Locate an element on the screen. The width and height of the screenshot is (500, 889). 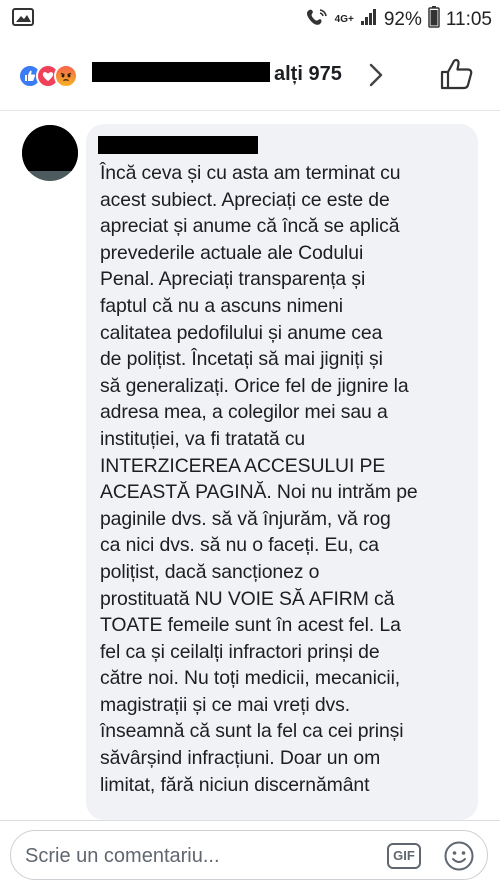
comment-line: de polițist. Încetați să mai jigniți și is located at coordinates (241, 359).